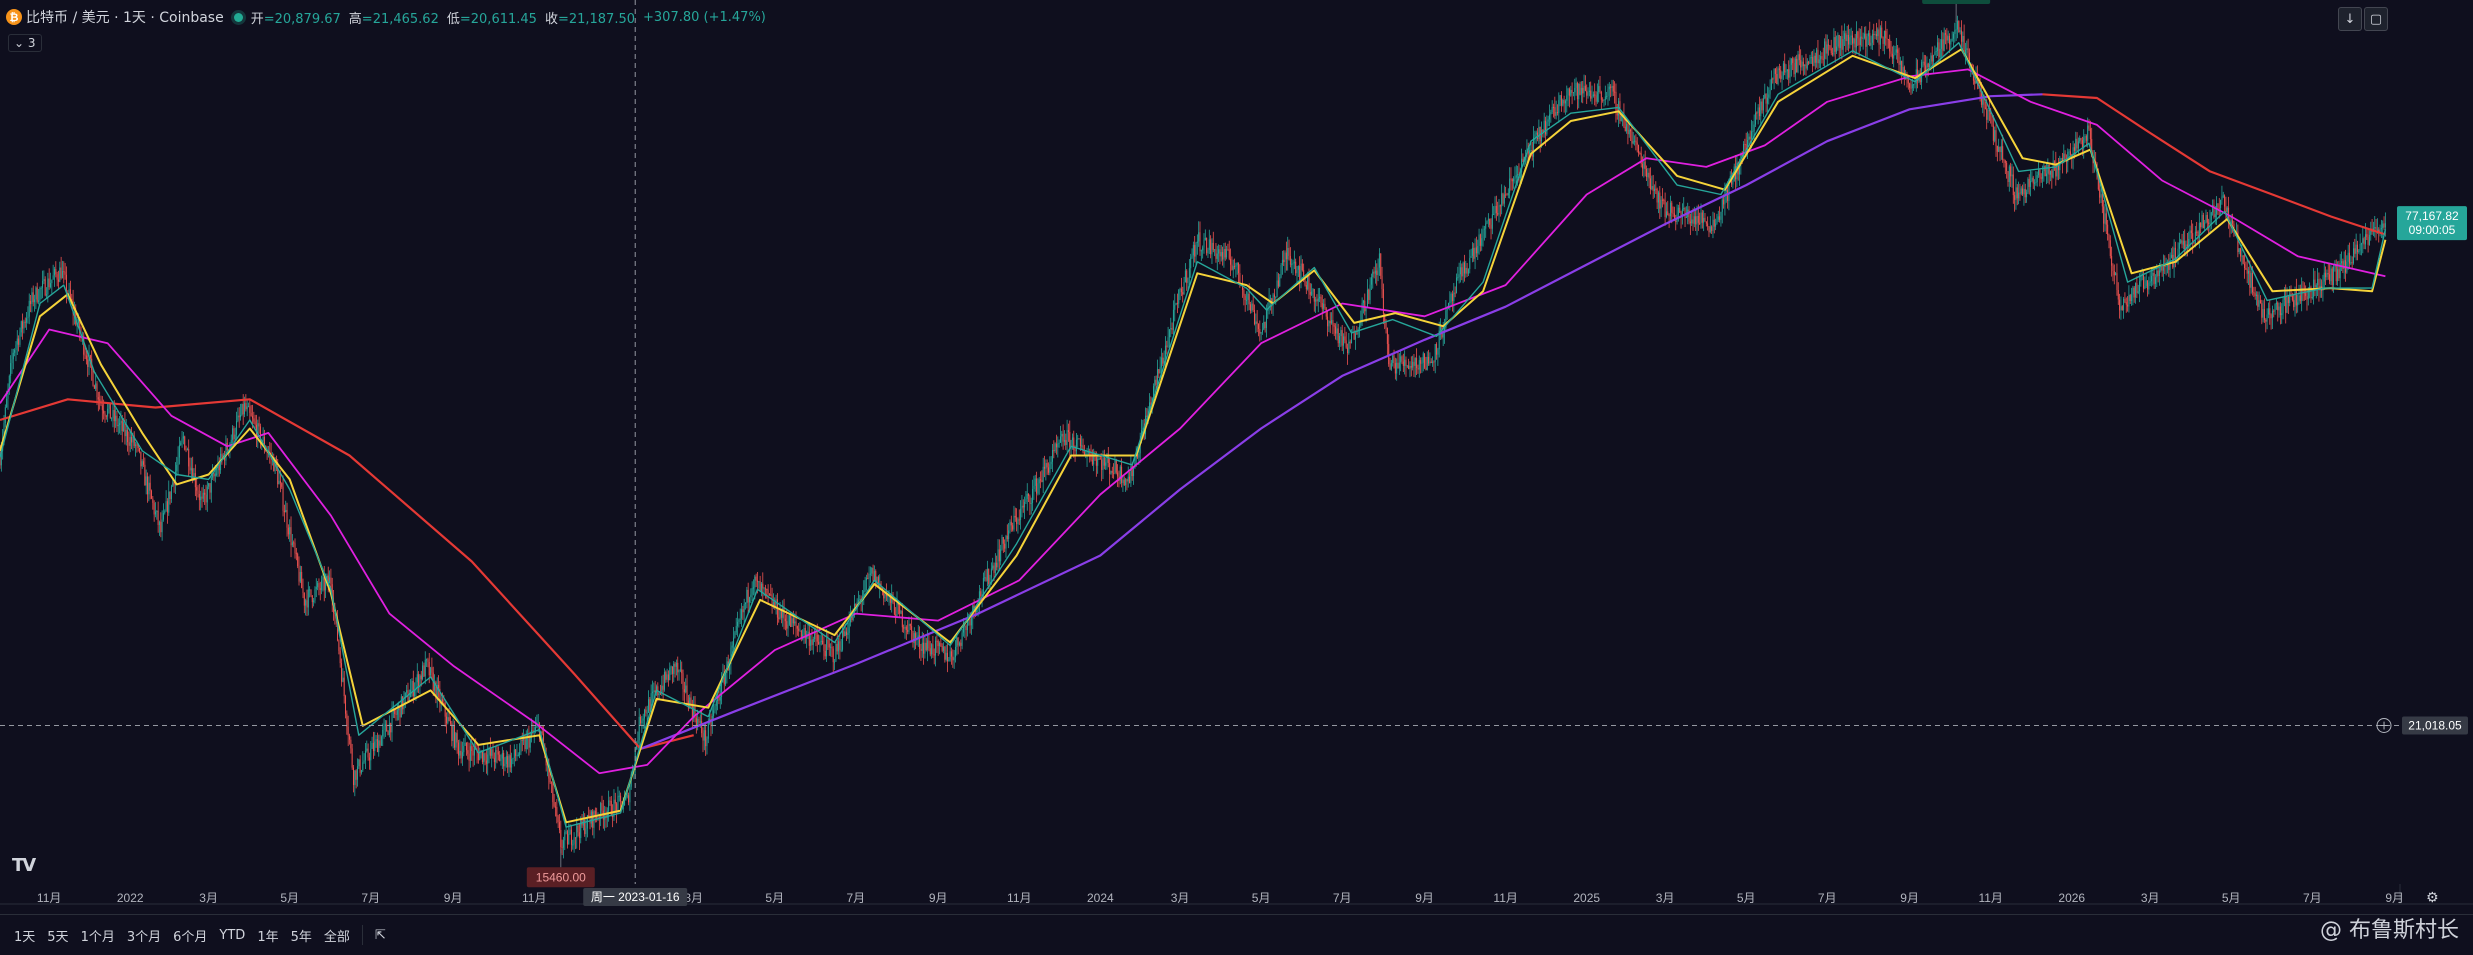 The image size is (2473, 955). Describe the element at coordinates (125, 17) in the screenshot. I see `symbol-title: 比特币 / 美元 · 1天 · Coinbase` at that location.